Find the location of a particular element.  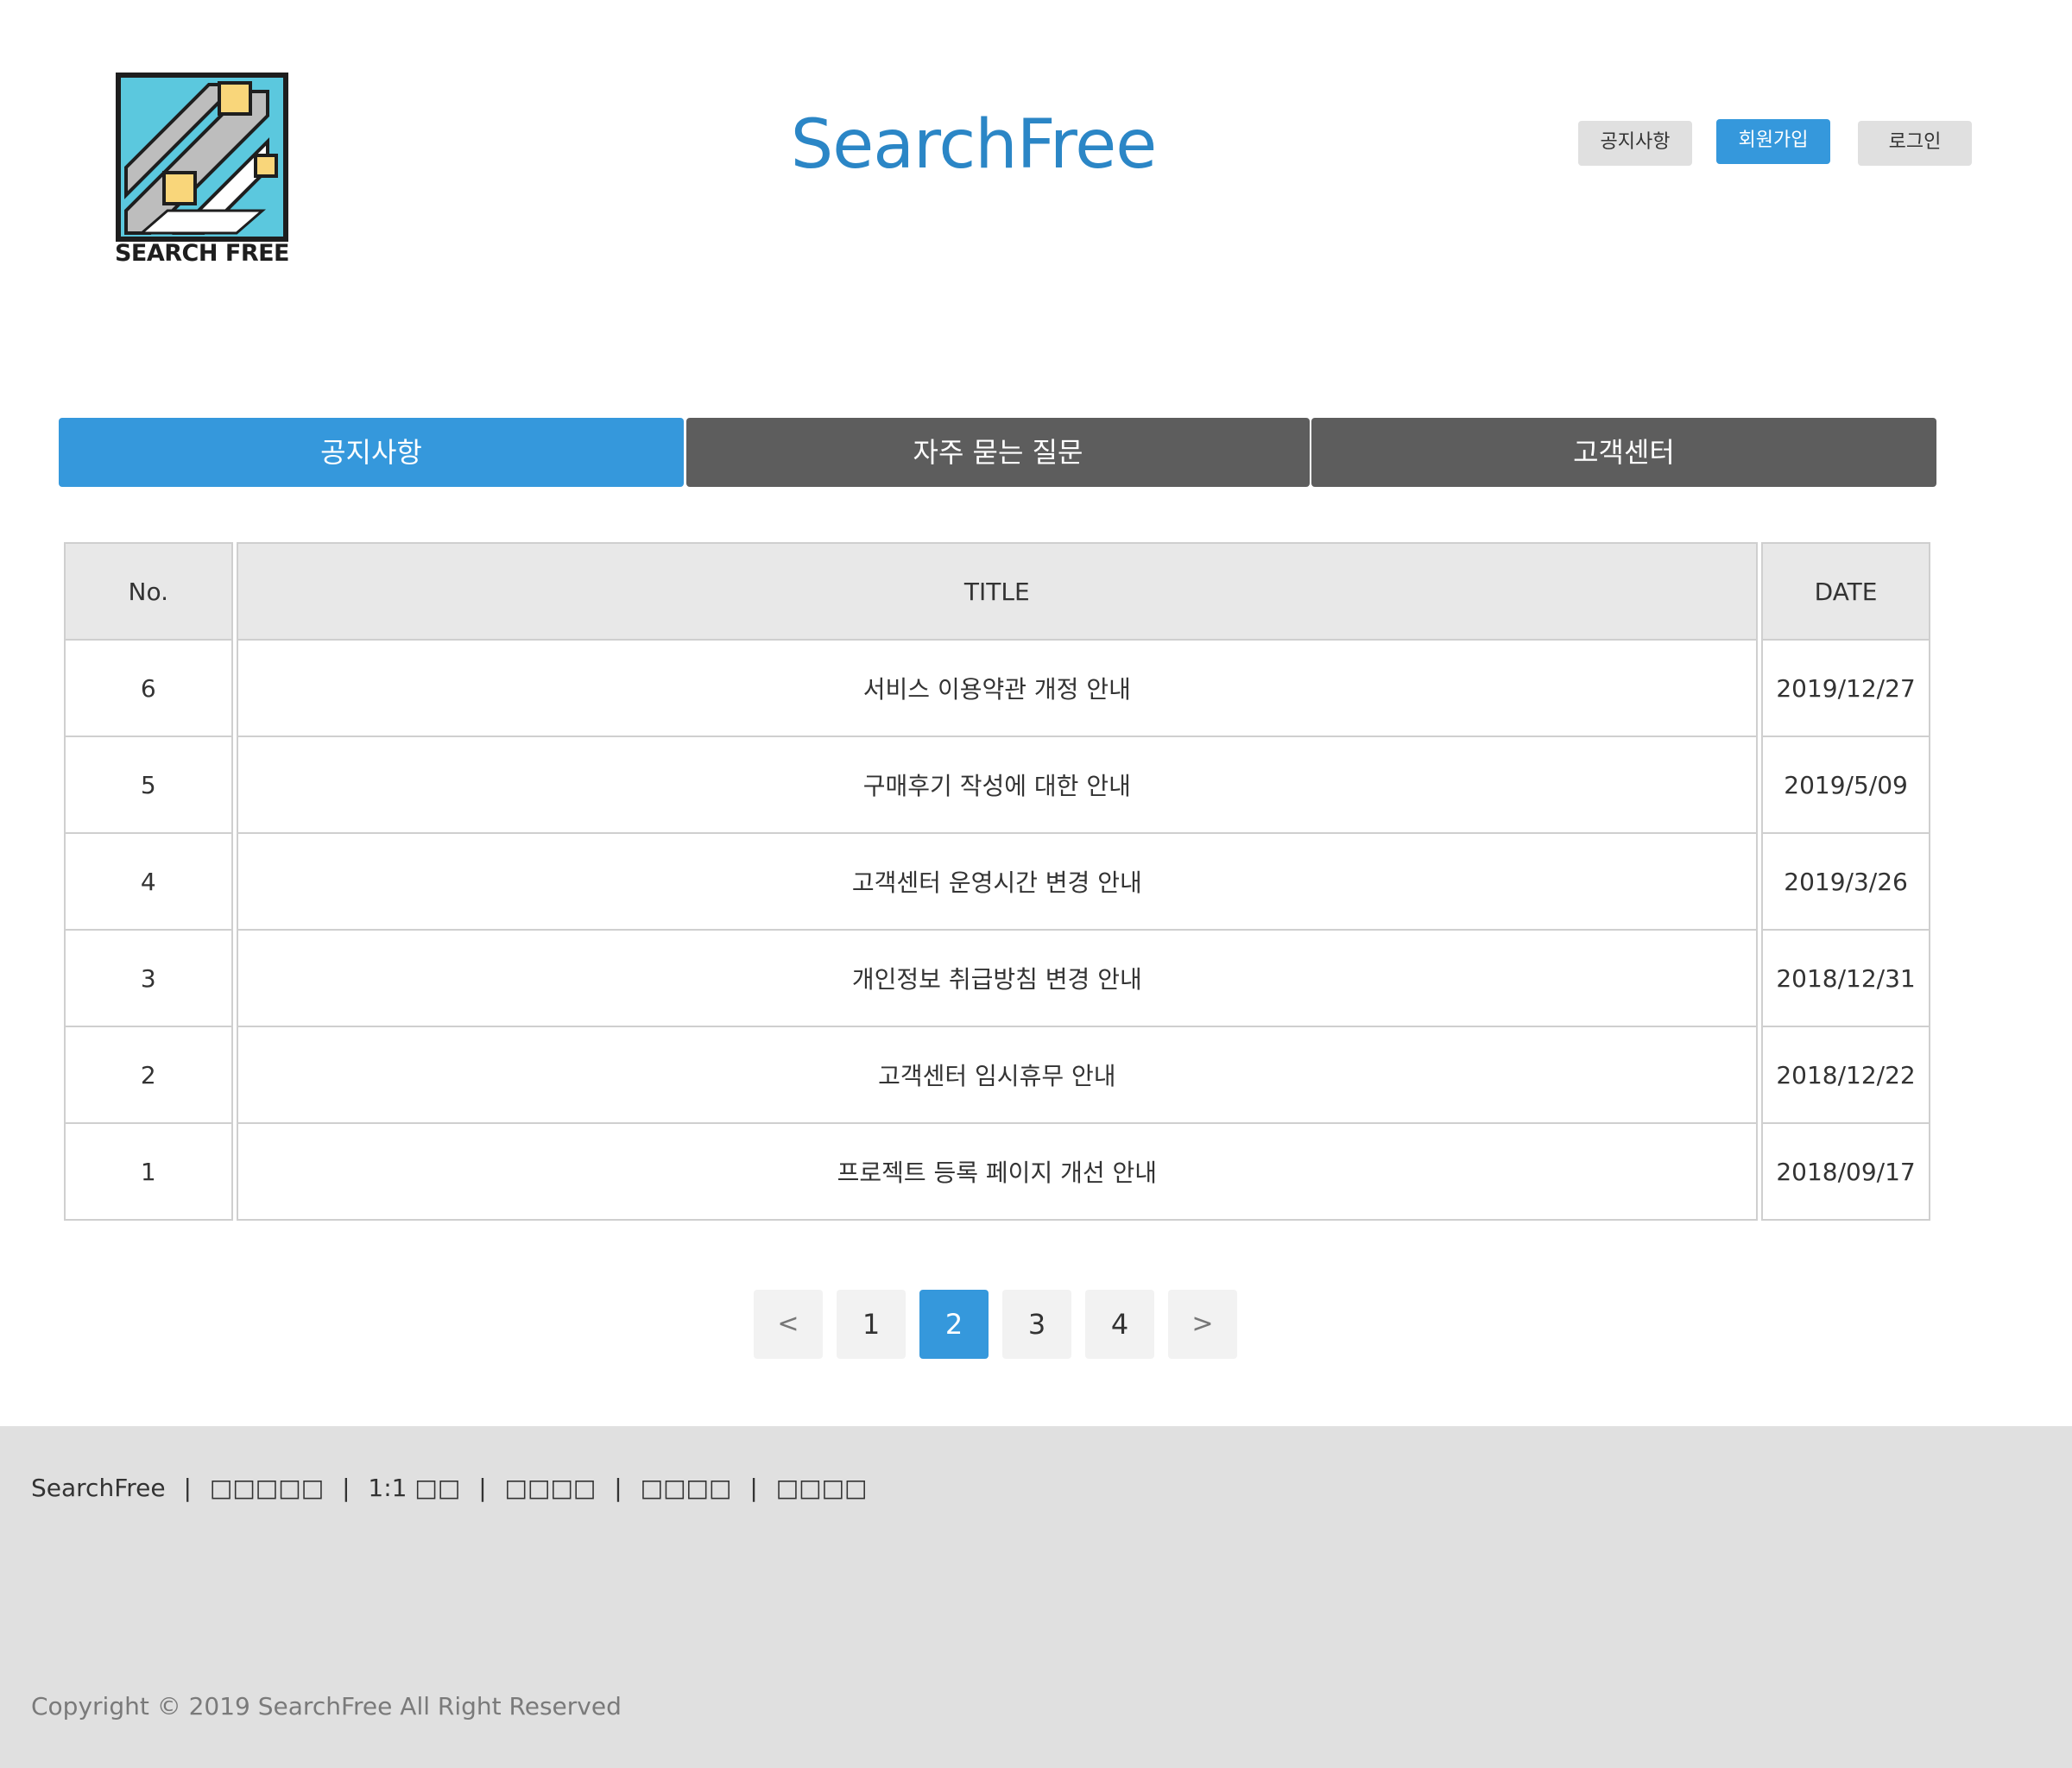

tab-faq: 자주 묻는 질문 is located at coordinates (998, 453).